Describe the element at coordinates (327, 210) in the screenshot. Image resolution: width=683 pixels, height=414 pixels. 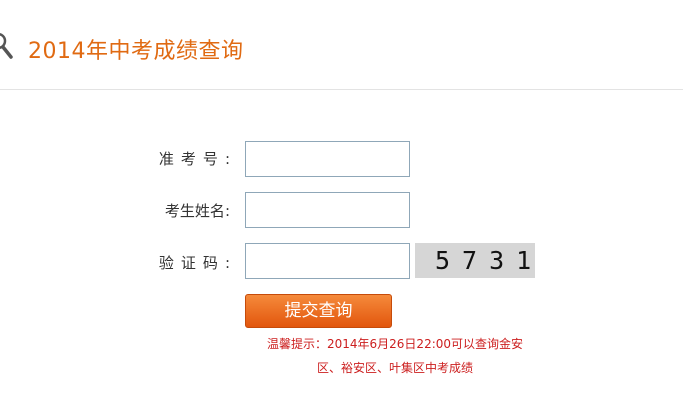
I see `student-name-input` at that location.